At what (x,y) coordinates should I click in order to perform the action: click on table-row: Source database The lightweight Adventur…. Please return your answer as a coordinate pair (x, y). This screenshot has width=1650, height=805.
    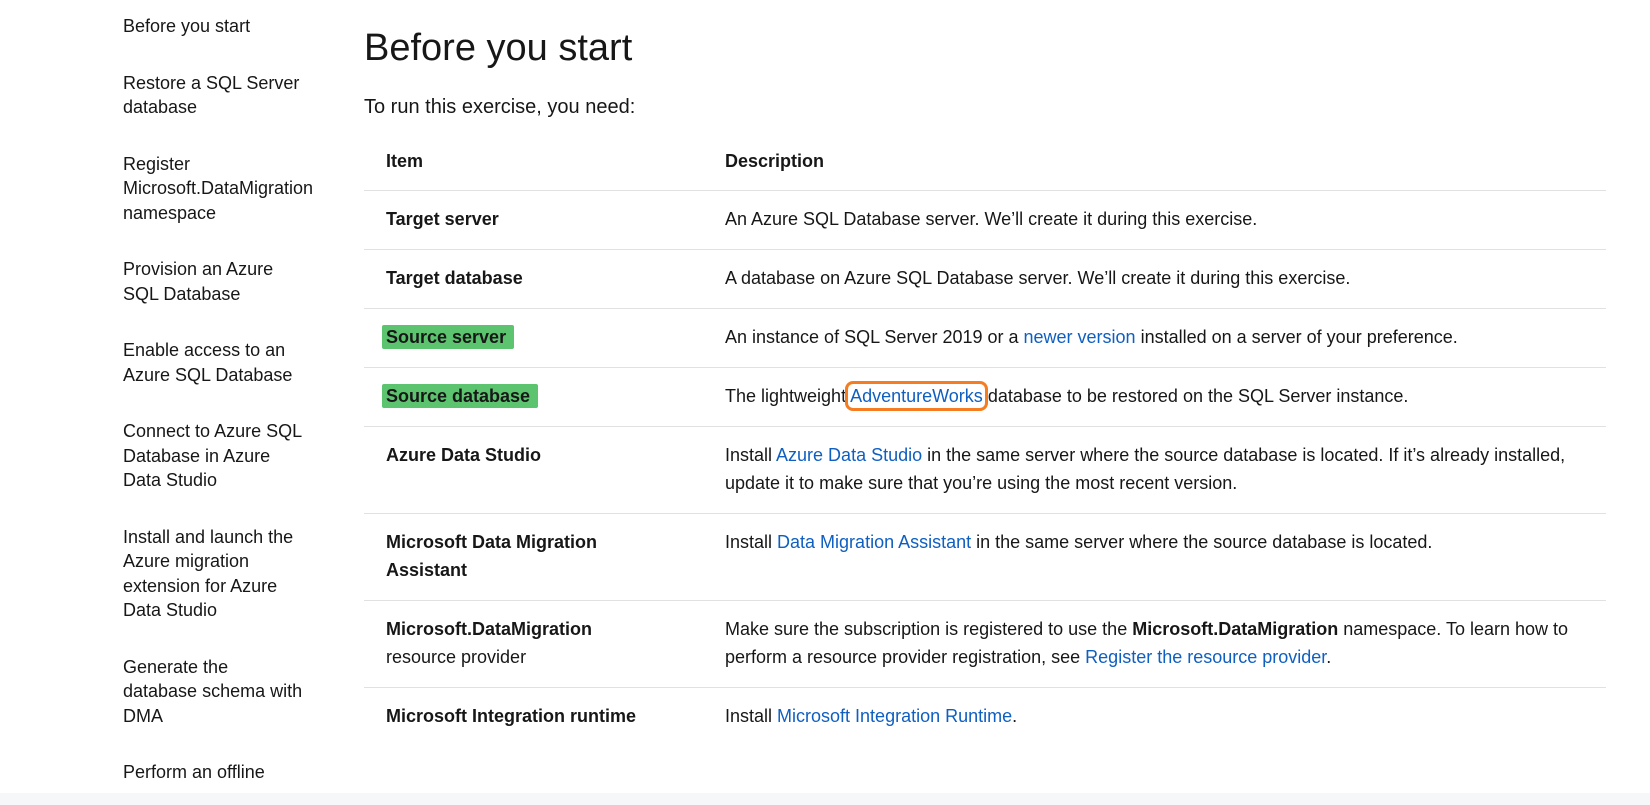
    Looking at the image, I should click on (985, 397).